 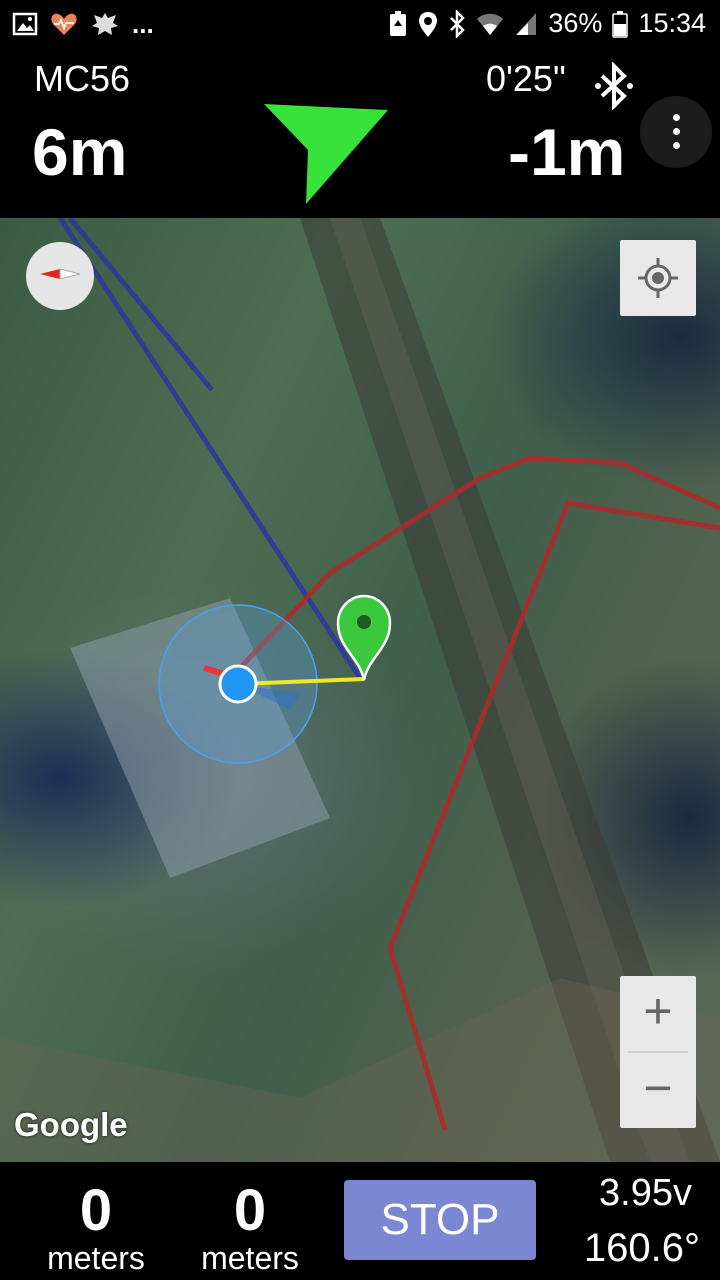 I want to click on voltage-readout: 3.95v, so click(x=645, y=1193).